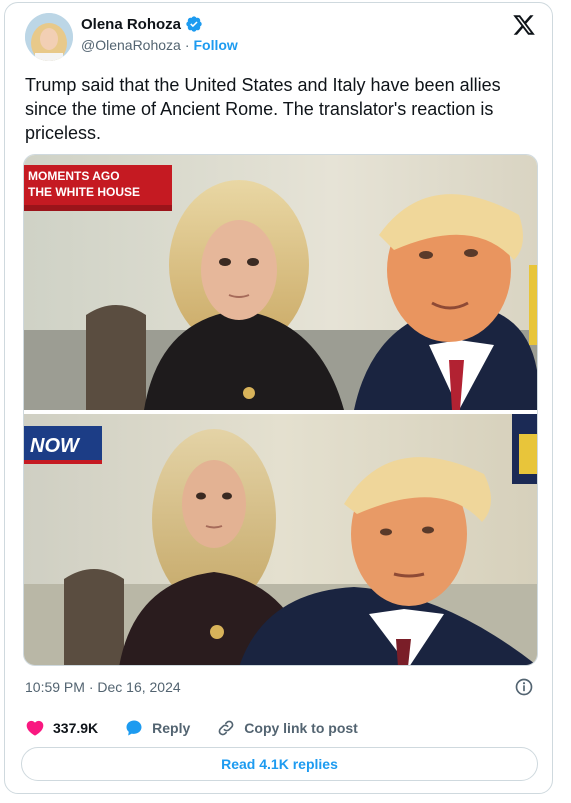 The width and height of the screenshot is (571, 803). I want to click on avatar-image, so click(49, 37).